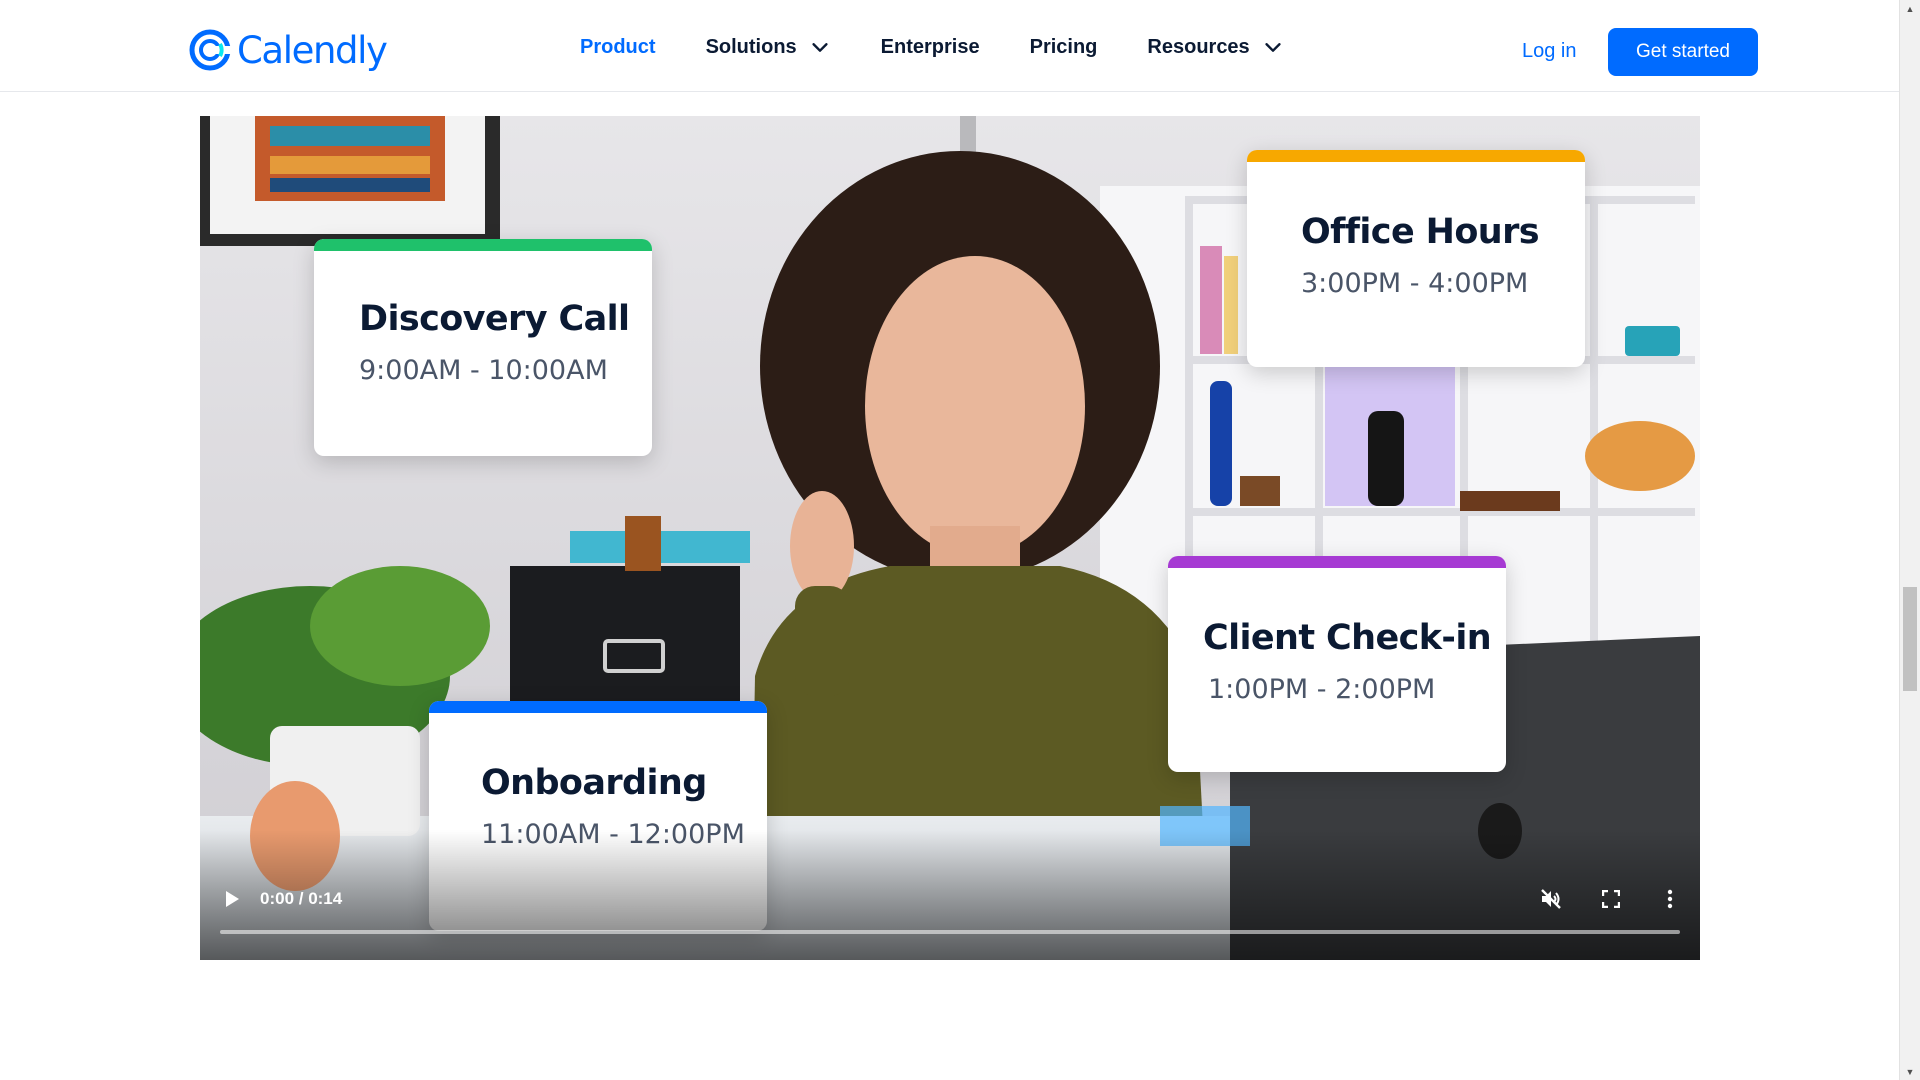 This screenshot has height=1080, width=1920. Describe the element at coordinates (1910, 1071) in the screenshot. I see `scroll-down-arrow-icon: ▼` at that location.